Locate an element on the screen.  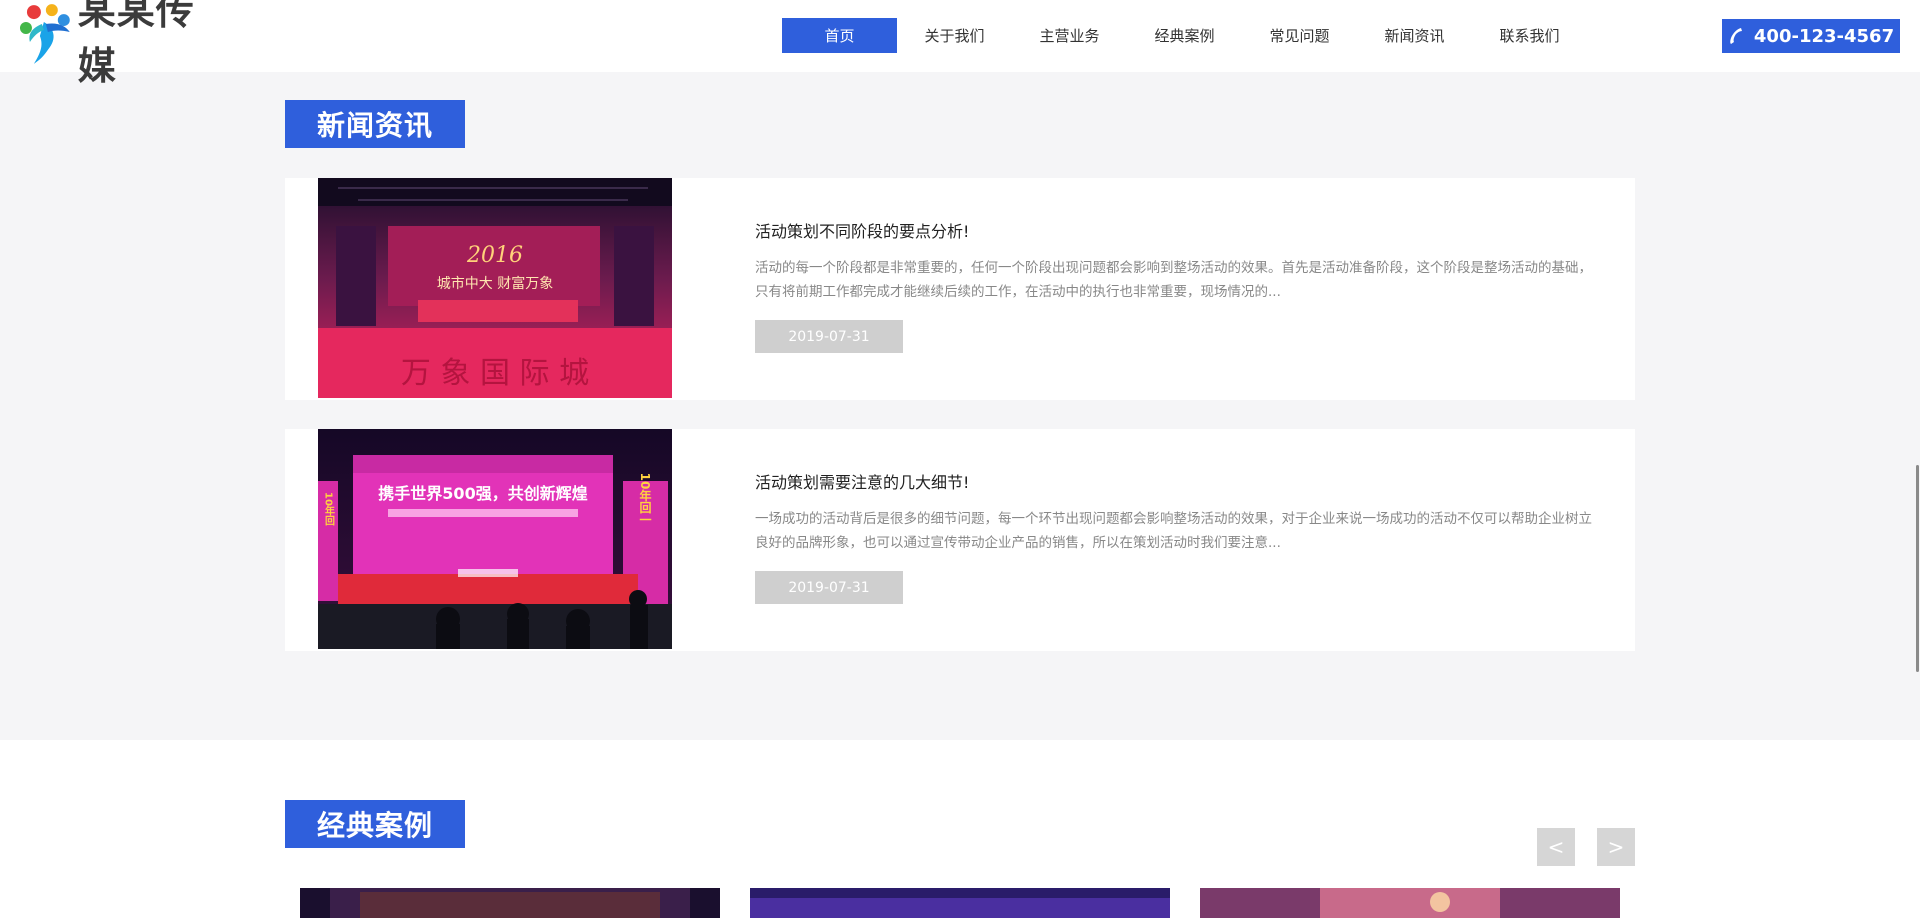
phone-number: 400-123-4567 is located at coordinates (1824, 36).